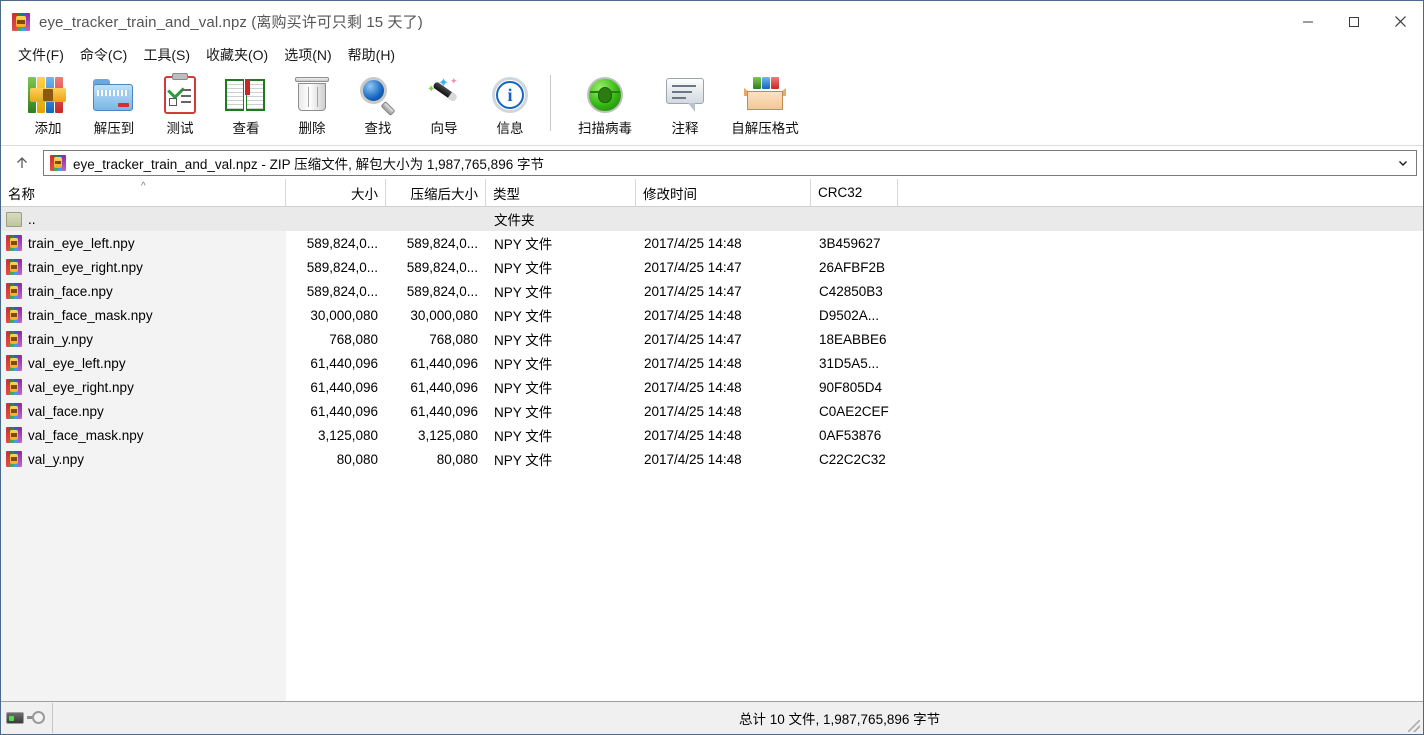  What do you see at coordinates (114, 128) in the screenshot?
I see `toolbar-extract-label: 解压到` at bounding box center [114, 128].